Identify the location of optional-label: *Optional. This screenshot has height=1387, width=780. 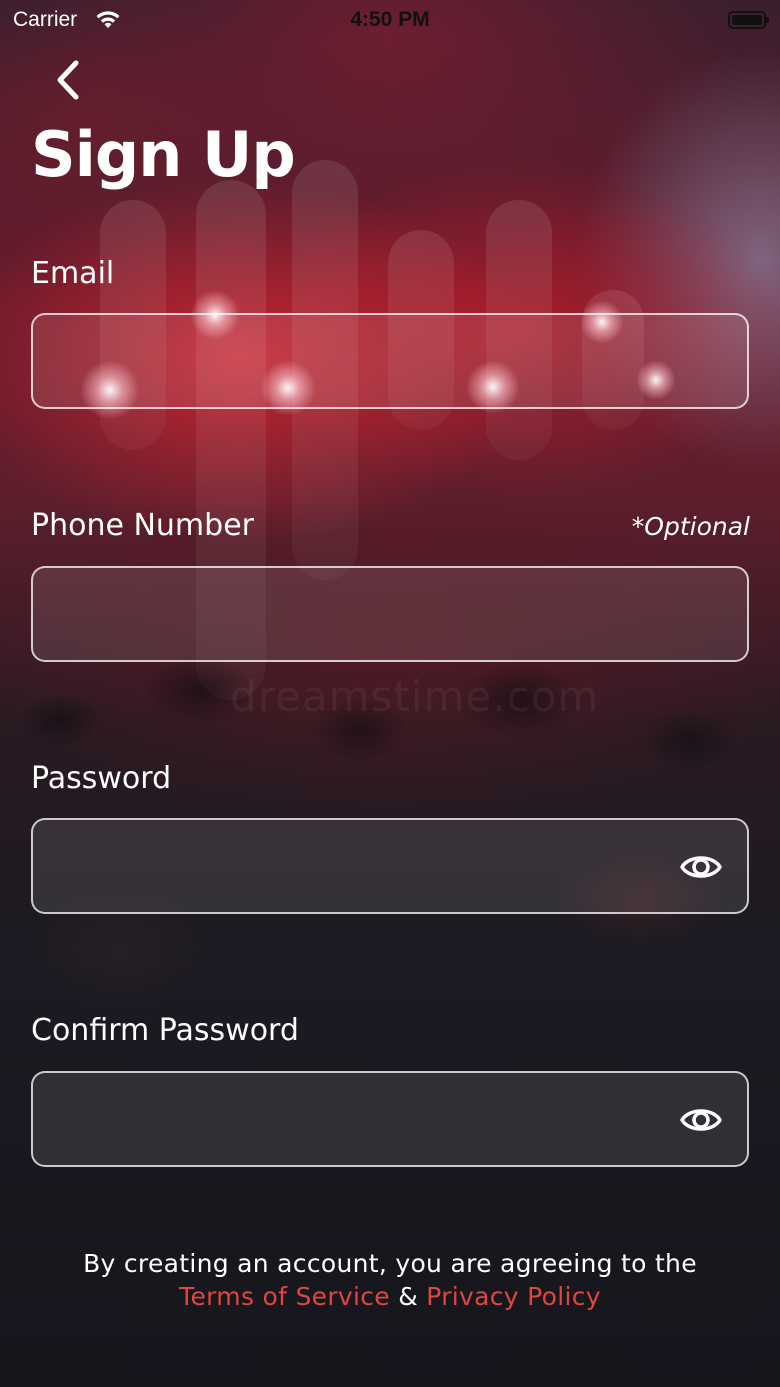
(690, 526).